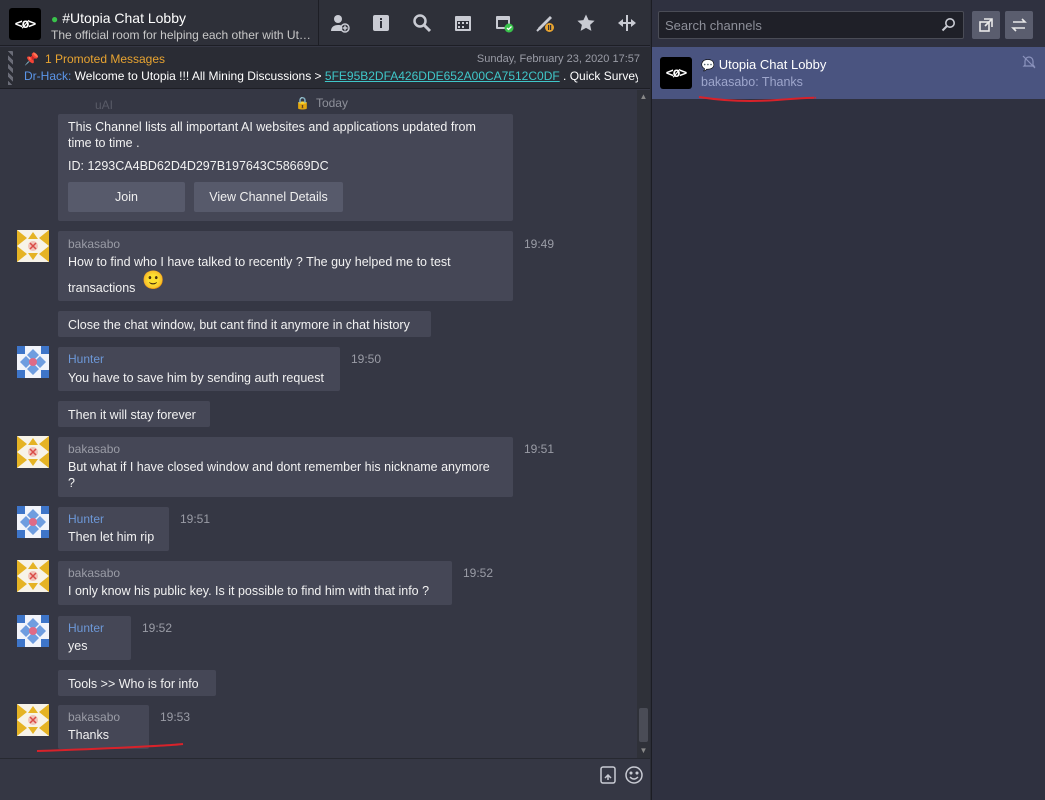  I want to click on record-calendar-button, so click(503, 23).